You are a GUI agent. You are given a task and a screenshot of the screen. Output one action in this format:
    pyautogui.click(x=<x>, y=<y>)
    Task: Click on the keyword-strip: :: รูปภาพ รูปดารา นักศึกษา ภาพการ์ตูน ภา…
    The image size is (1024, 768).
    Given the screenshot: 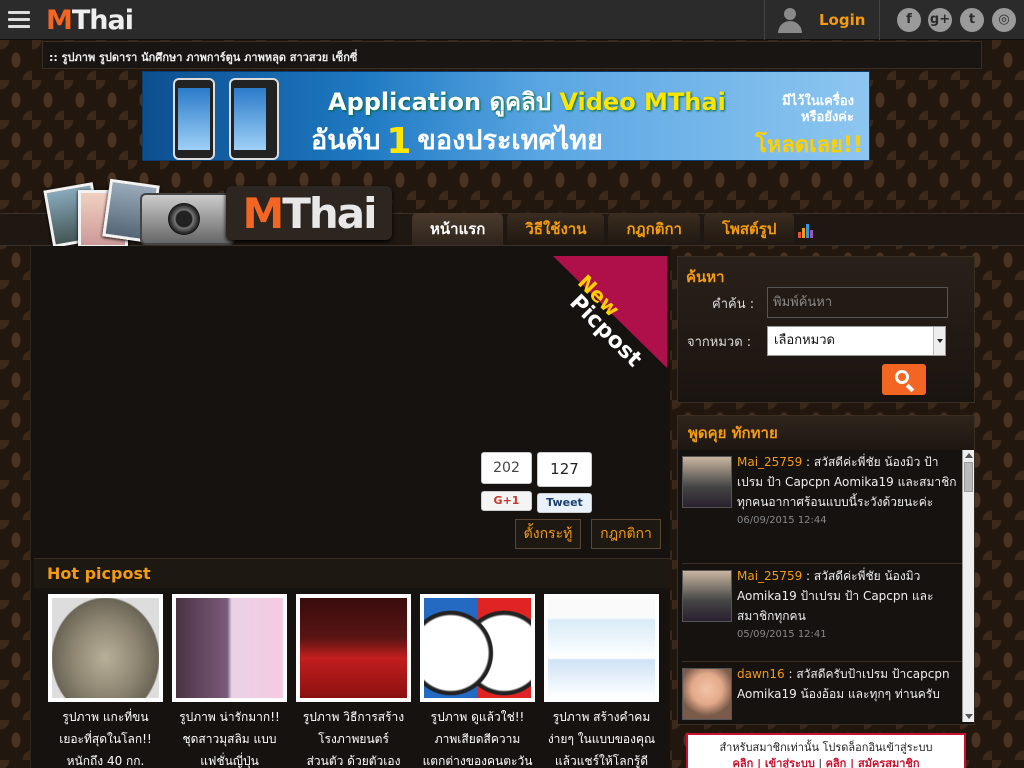 What is the action you would take?
    pyautogui.click(x=512, y=55)
    